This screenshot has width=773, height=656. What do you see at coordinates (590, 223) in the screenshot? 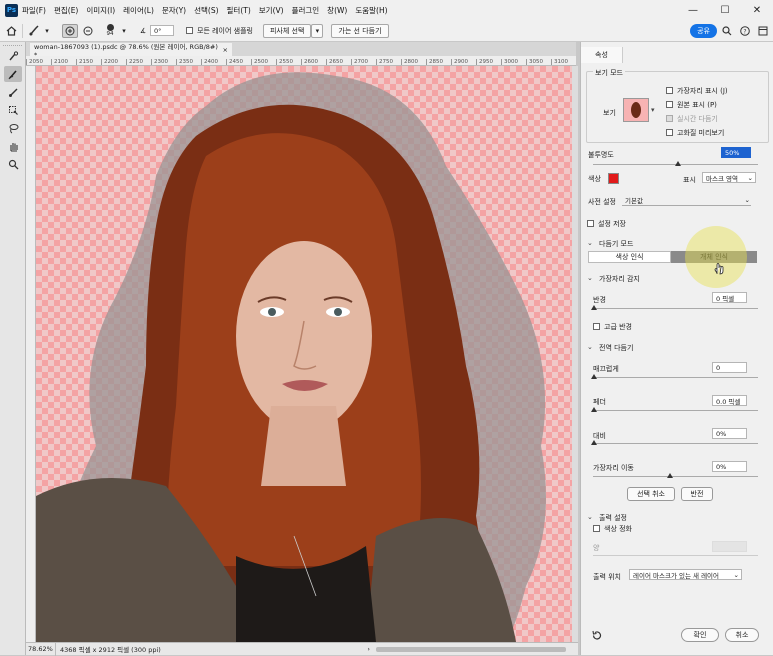
I see `save-settings-checkbox` at bounding box center [590, 223].